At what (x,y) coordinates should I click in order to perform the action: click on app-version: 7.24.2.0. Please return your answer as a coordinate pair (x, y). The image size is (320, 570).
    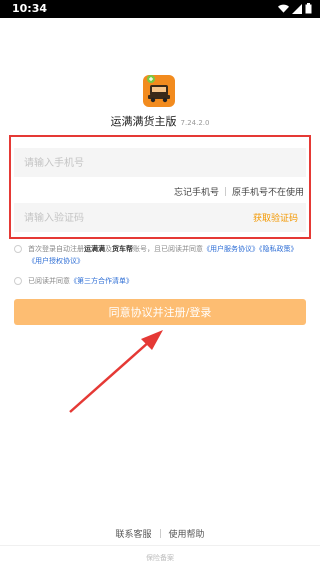
    Looking at the image, I should click on (195, 123).